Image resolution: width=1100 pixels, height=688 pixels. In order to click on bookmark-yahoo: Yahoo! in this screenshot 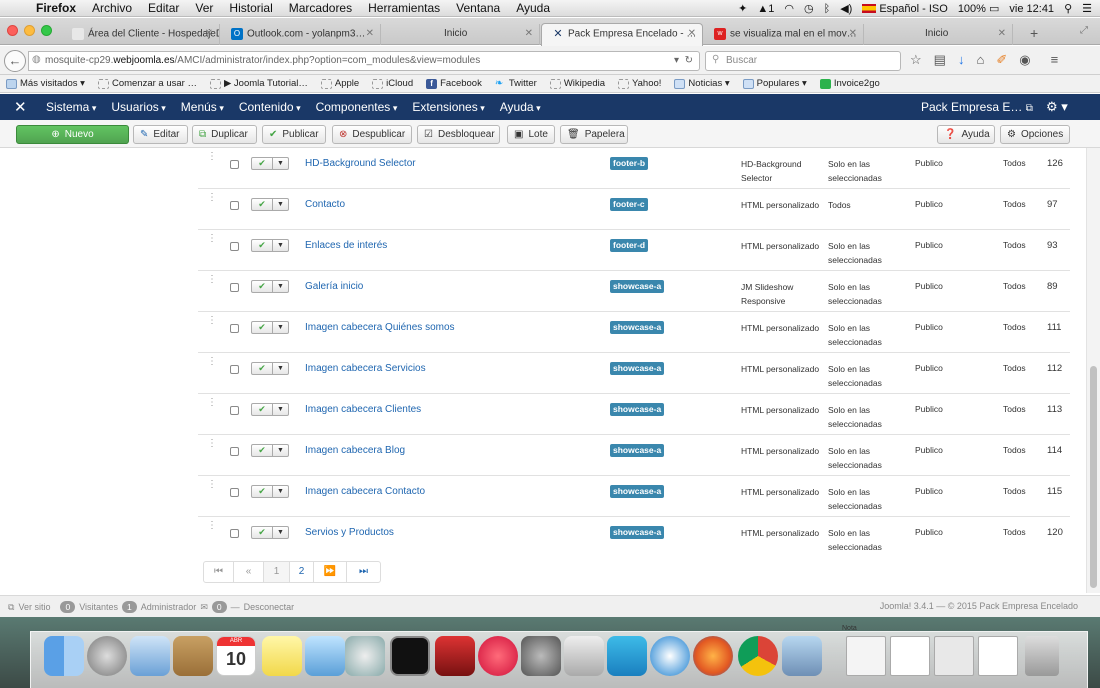, I will do `click(639, 83)`.